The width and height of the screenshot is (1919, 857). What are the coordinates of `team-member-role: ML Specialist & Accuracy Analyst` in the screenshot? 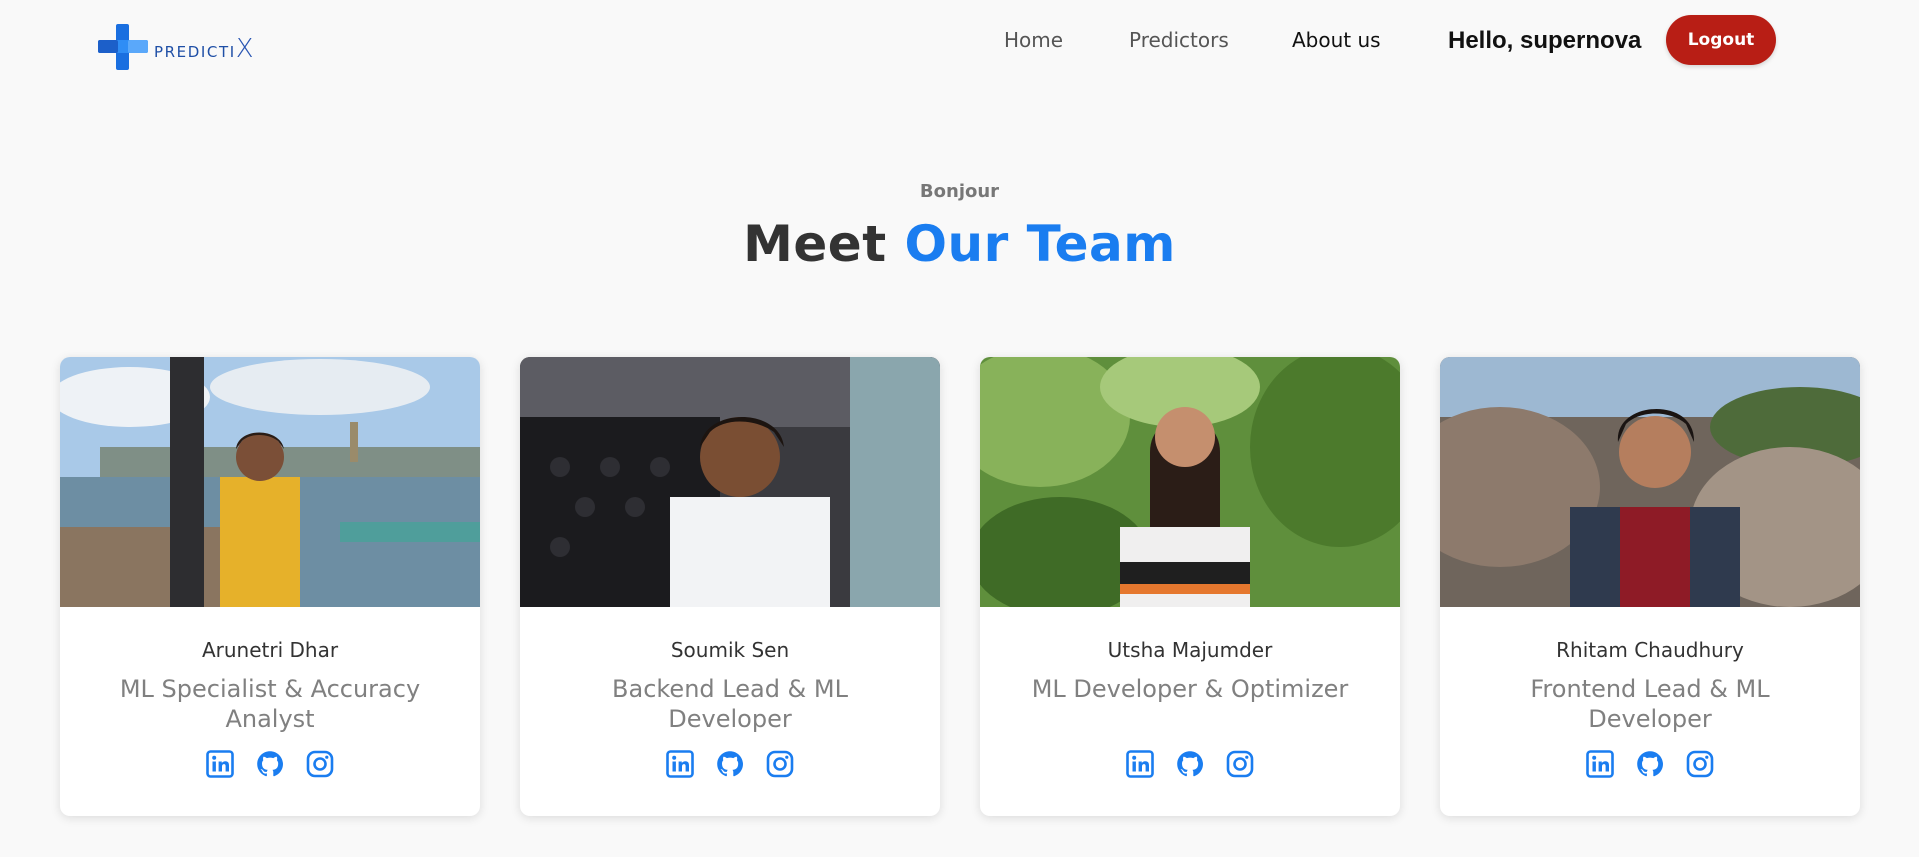 It's located at (270, 704).